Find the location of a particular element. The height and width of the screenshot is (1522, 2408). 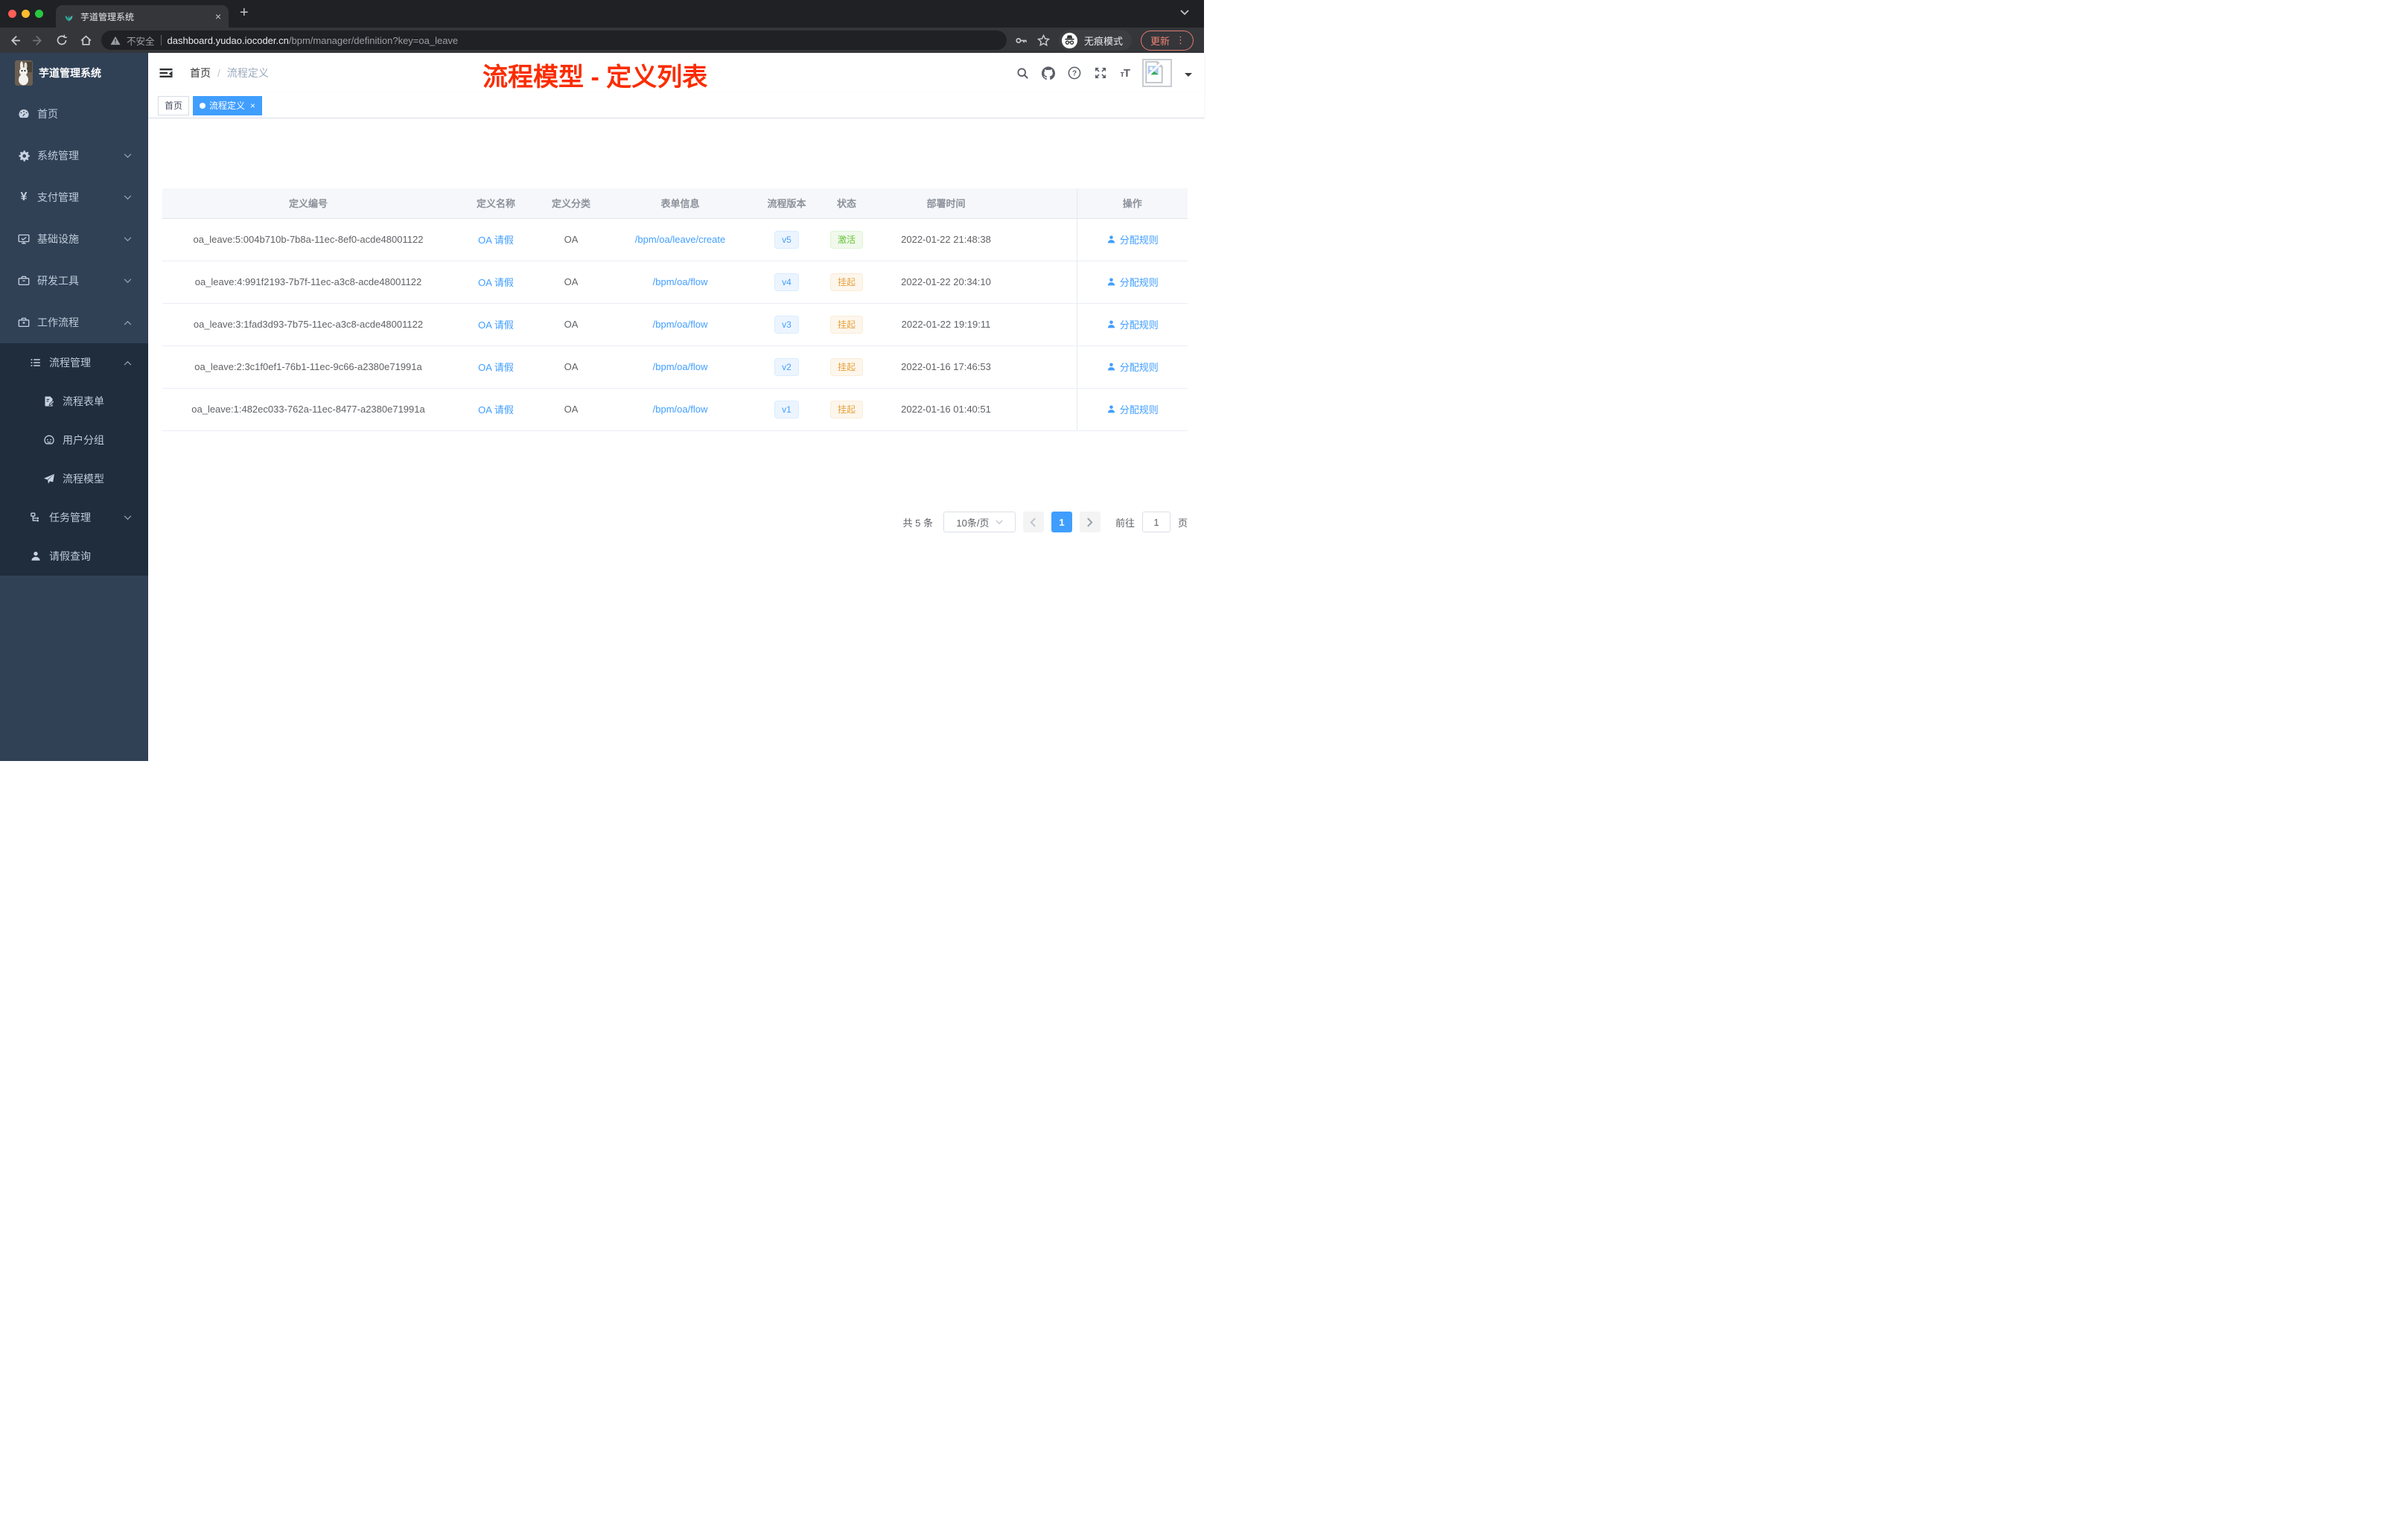

paper-plane-icon is located at coordinates (49, 479).